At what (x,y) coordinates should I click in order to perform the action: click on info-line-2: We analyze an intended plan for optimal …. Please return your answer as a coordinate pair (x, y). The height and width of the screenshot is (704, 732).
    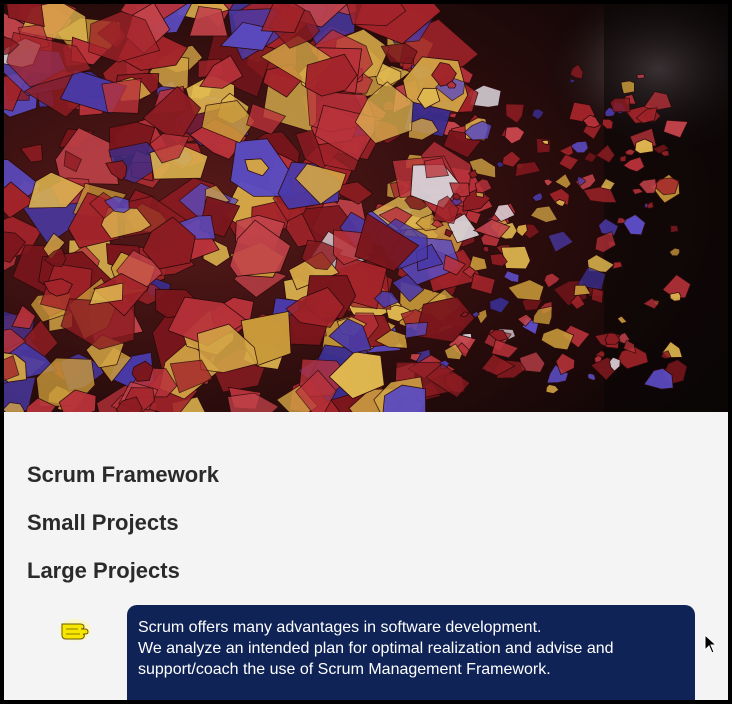
    Looking at the image, I should click on (376, 648).